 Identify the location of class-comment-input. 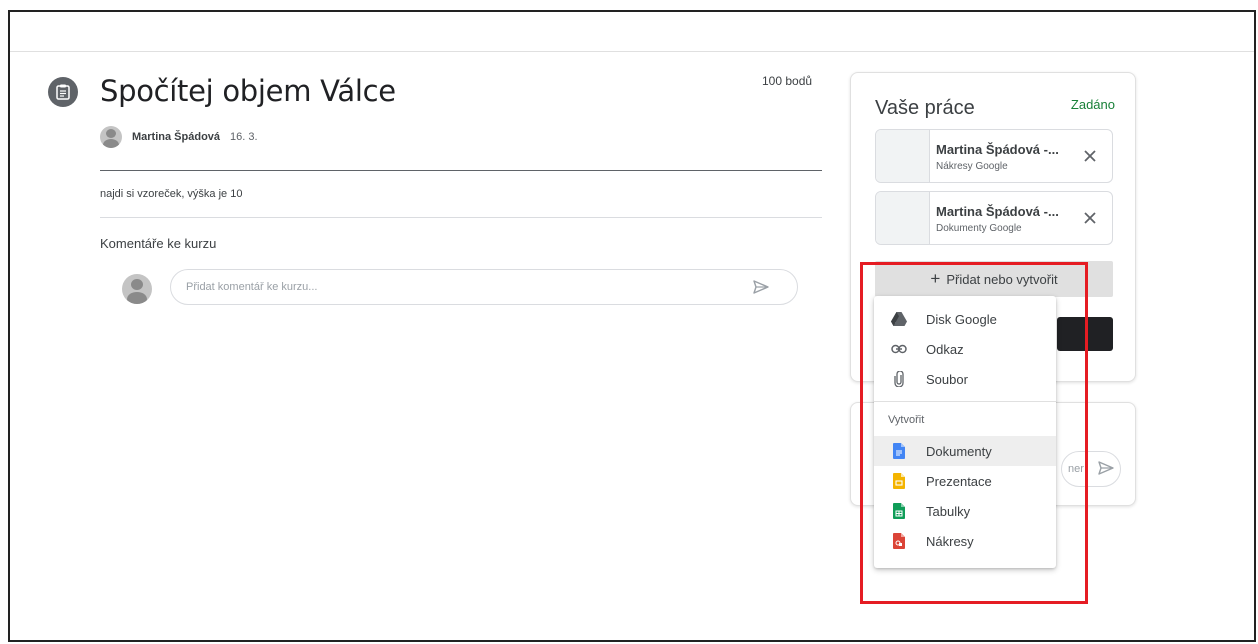
(484, 287).